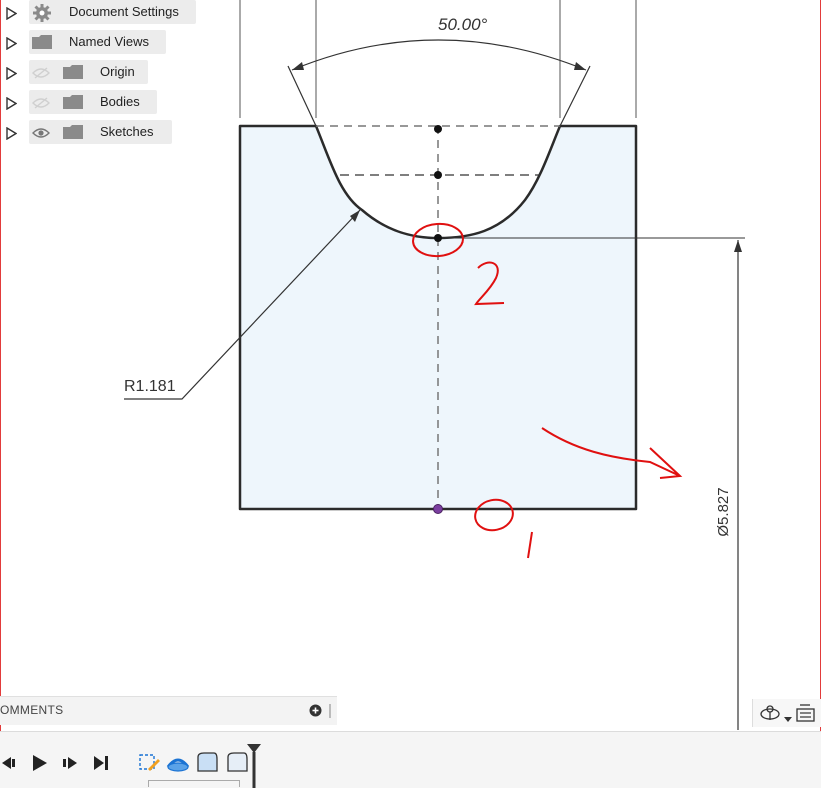 The image size is (821, 793). What do you see at coordinates (530, 545) in the screenshot?
I see `annotation-number-1-stroke` at bounding box center [530, 545].